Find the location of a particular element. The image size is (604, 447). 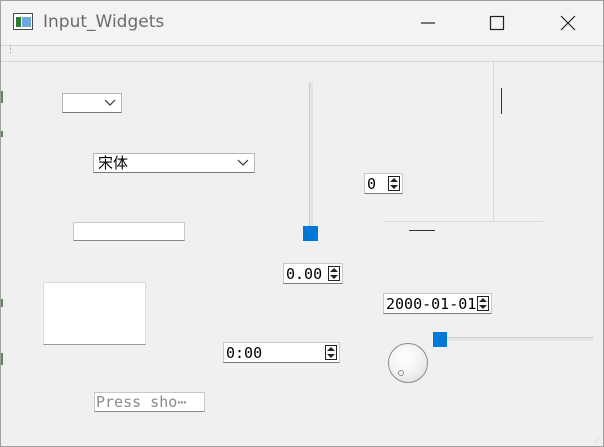

text-edit is located at coordinates (94, 313).